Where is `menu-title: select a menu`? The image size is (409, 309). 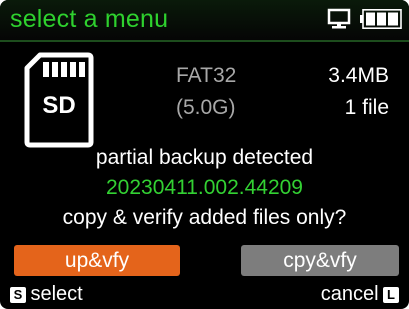 menu-title: select a menu is located at coordinates (89, 19).